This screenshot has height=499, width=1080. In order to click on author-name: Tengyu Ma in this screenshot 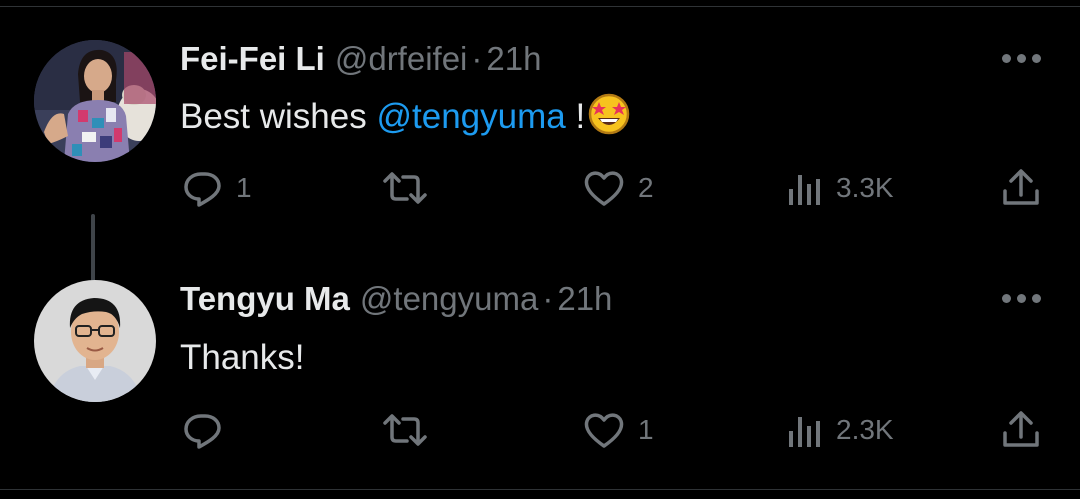, I will do `click(265, 298)`.